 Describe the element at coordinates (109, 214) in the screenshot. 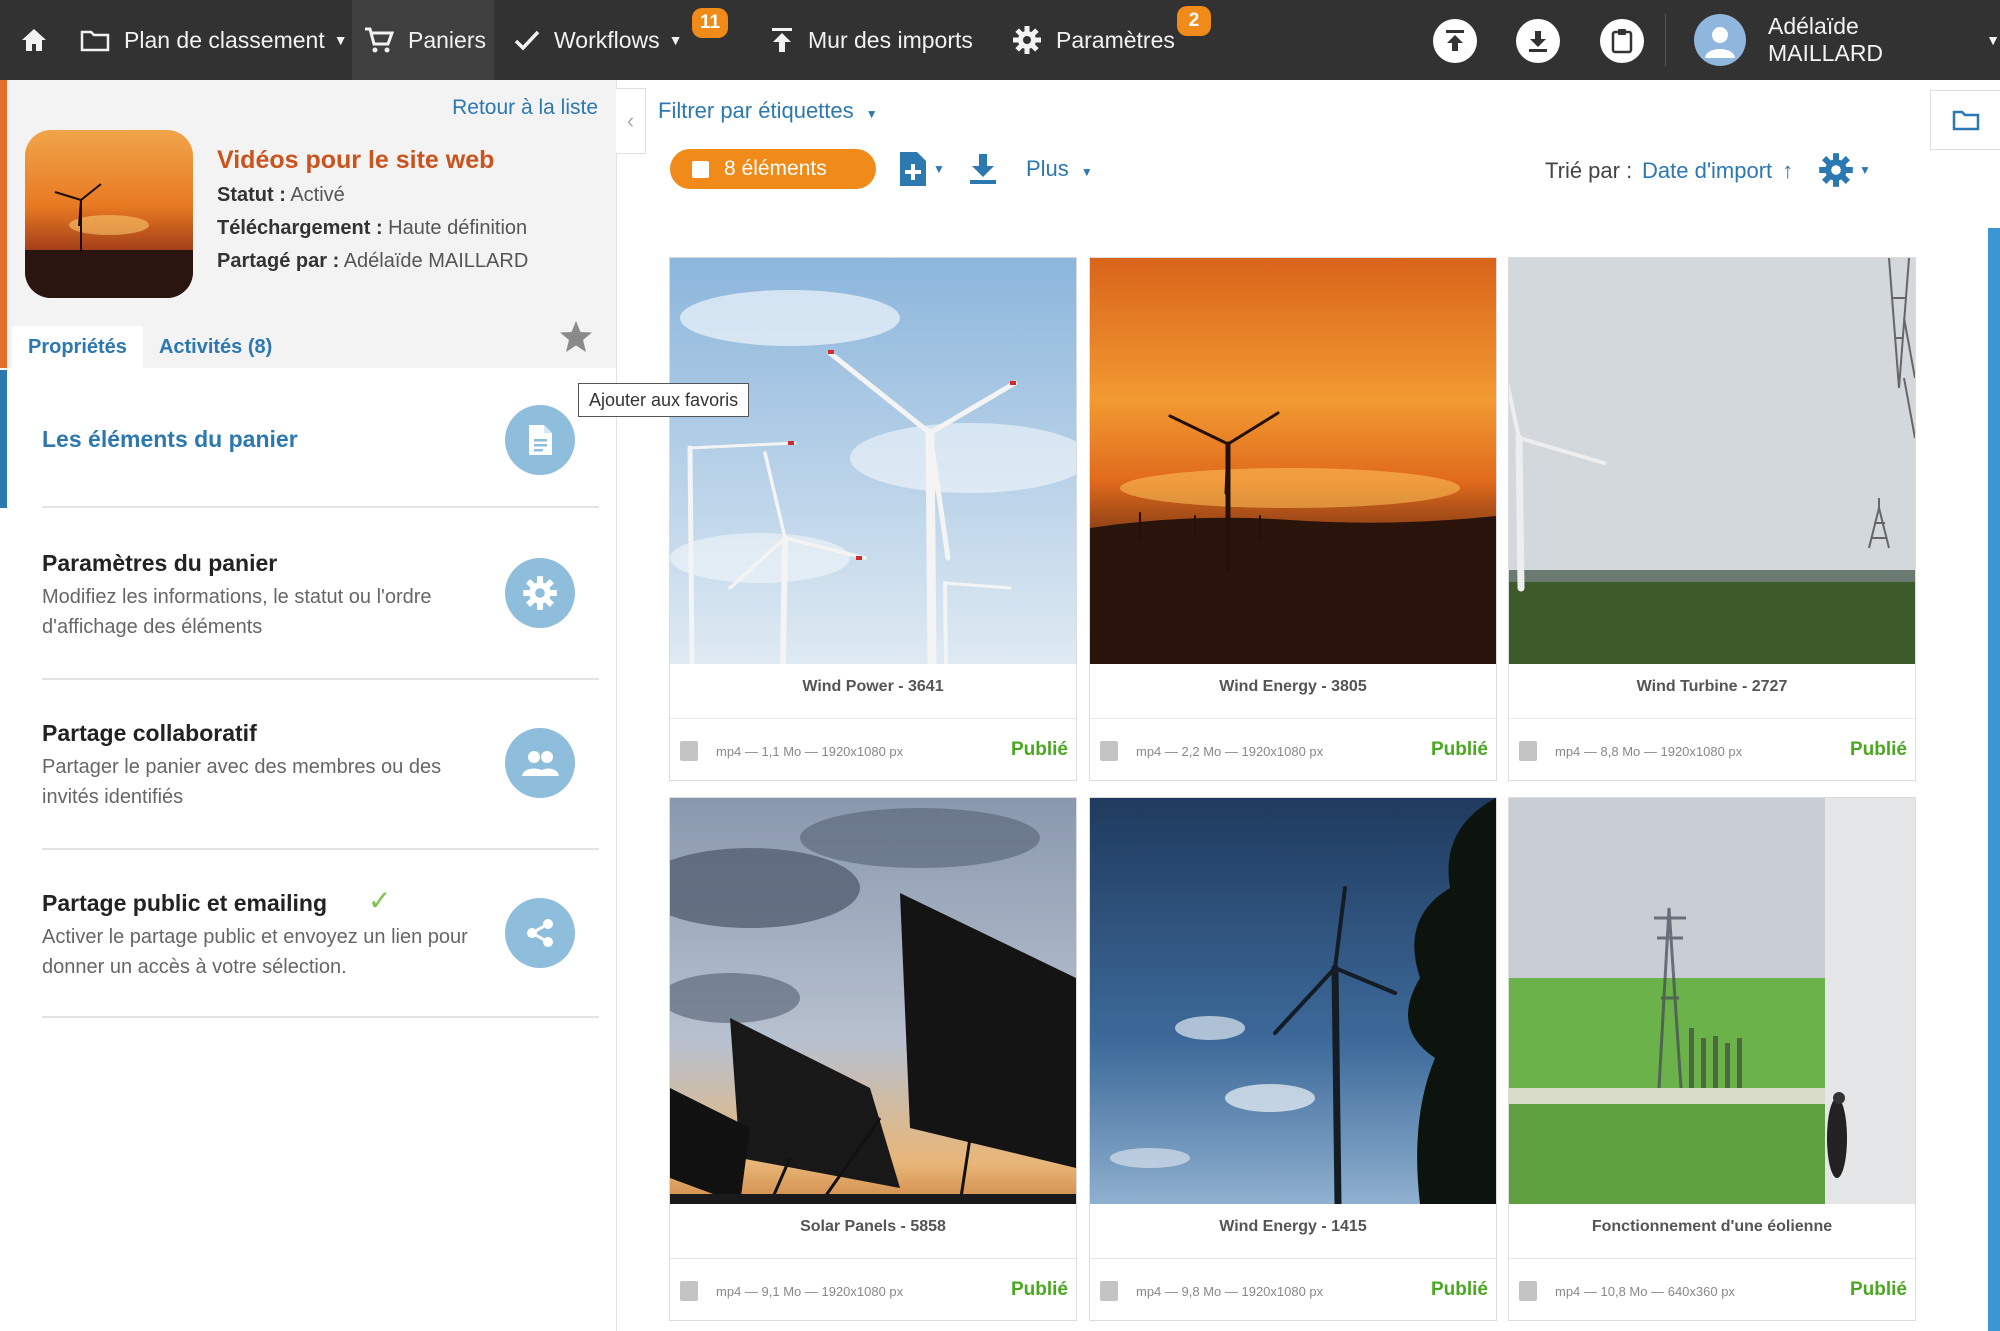

I see `basket-thumbnail` at that location.